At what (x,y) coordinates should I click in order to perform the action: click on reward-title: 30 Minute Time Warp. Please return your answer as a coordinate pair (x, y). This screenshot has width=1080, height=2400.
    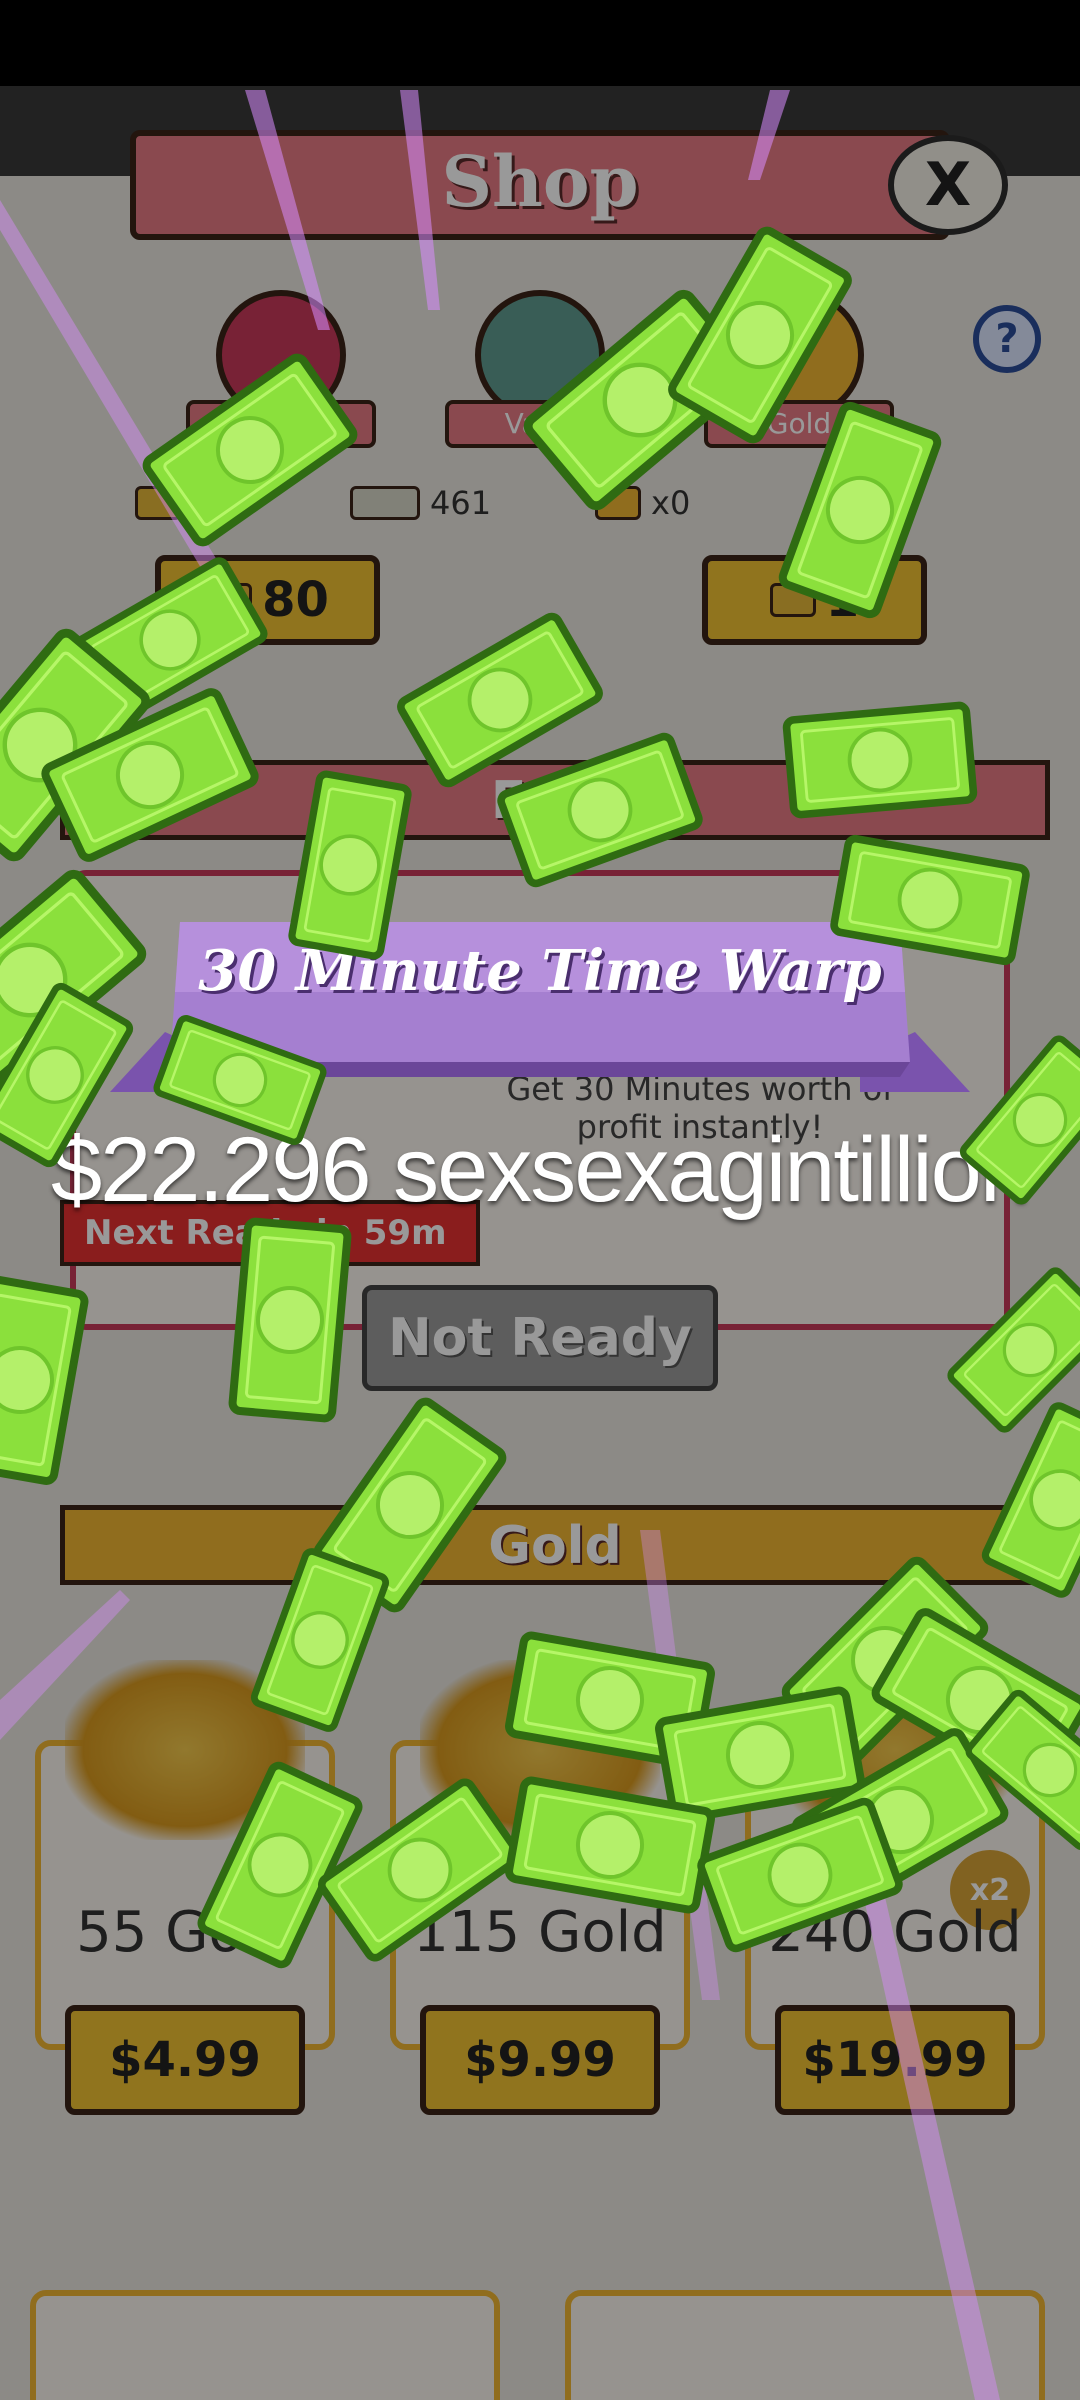
    Looking at the image, I should click on (540, 971).